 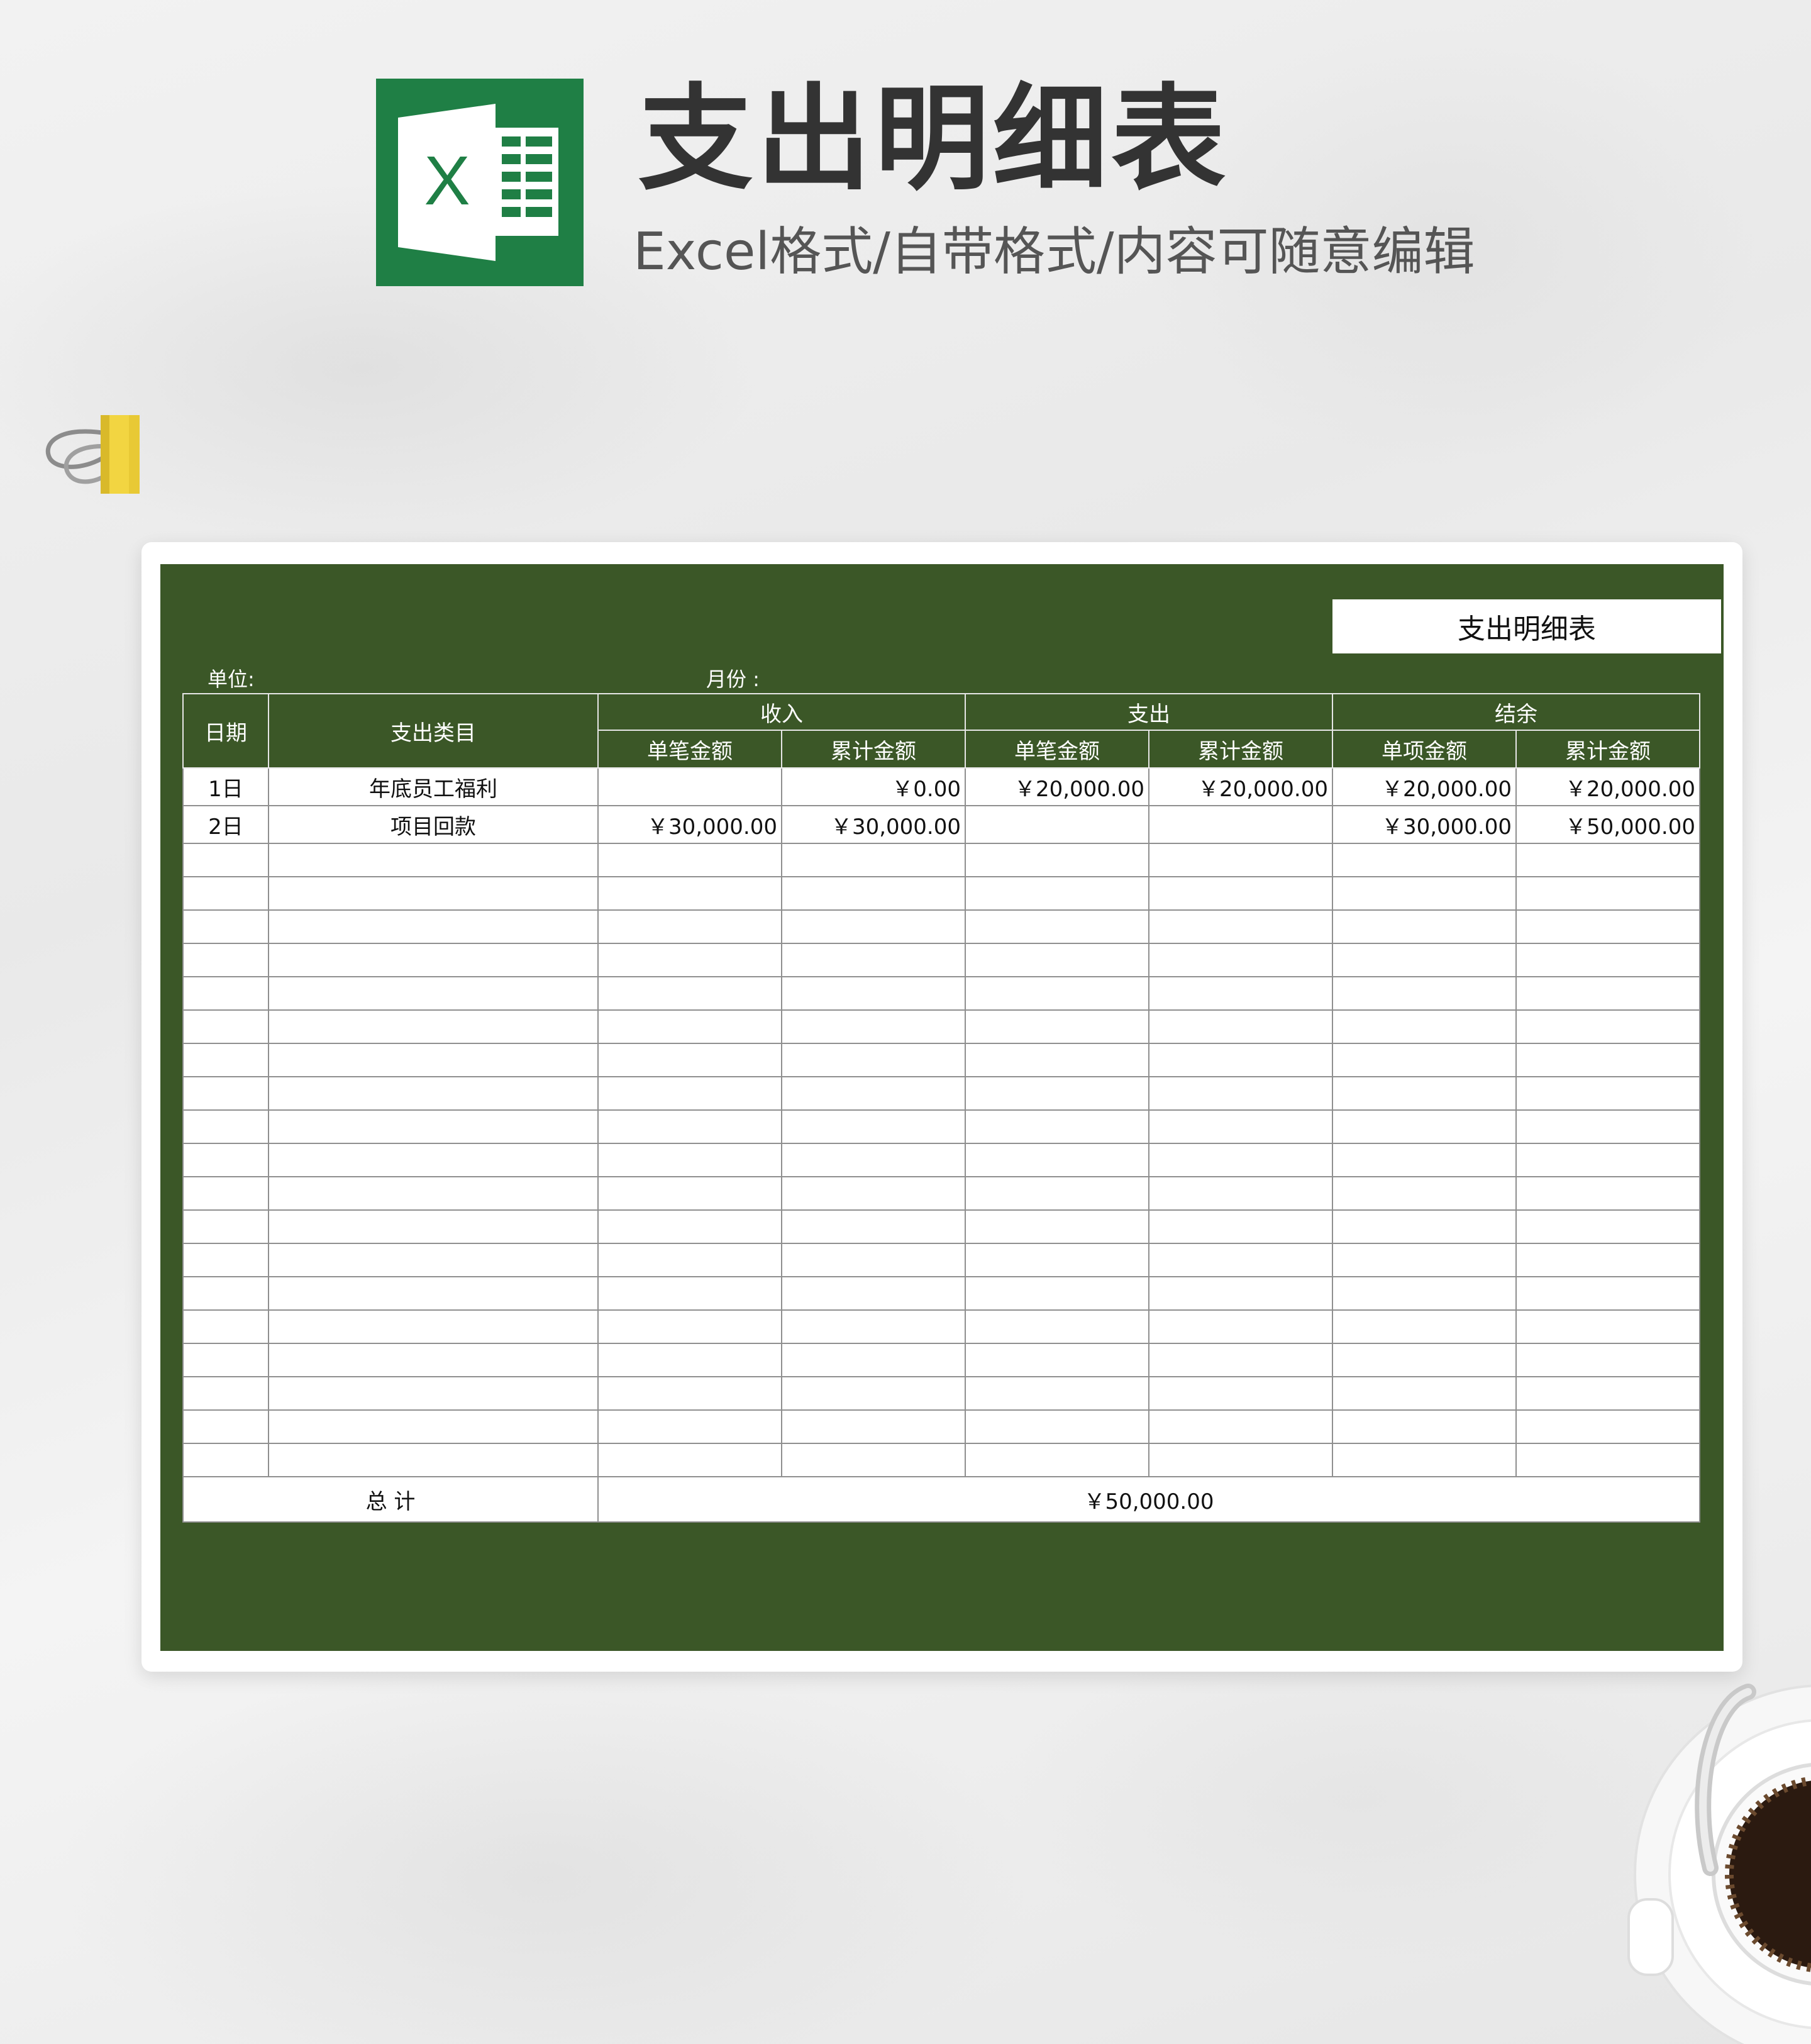 What do you see at coordinates (225, 825) in the screenshot?
I see `cell-date: 2日` at bounding box center [225, 825].